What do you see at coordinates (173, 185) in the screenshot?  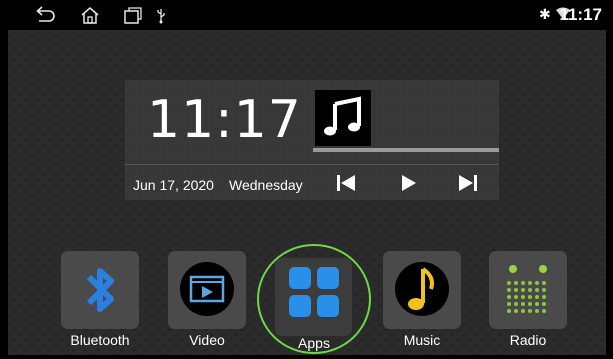 I see `date-label: Jun 17, 2020` at bounding box center [173, 185].